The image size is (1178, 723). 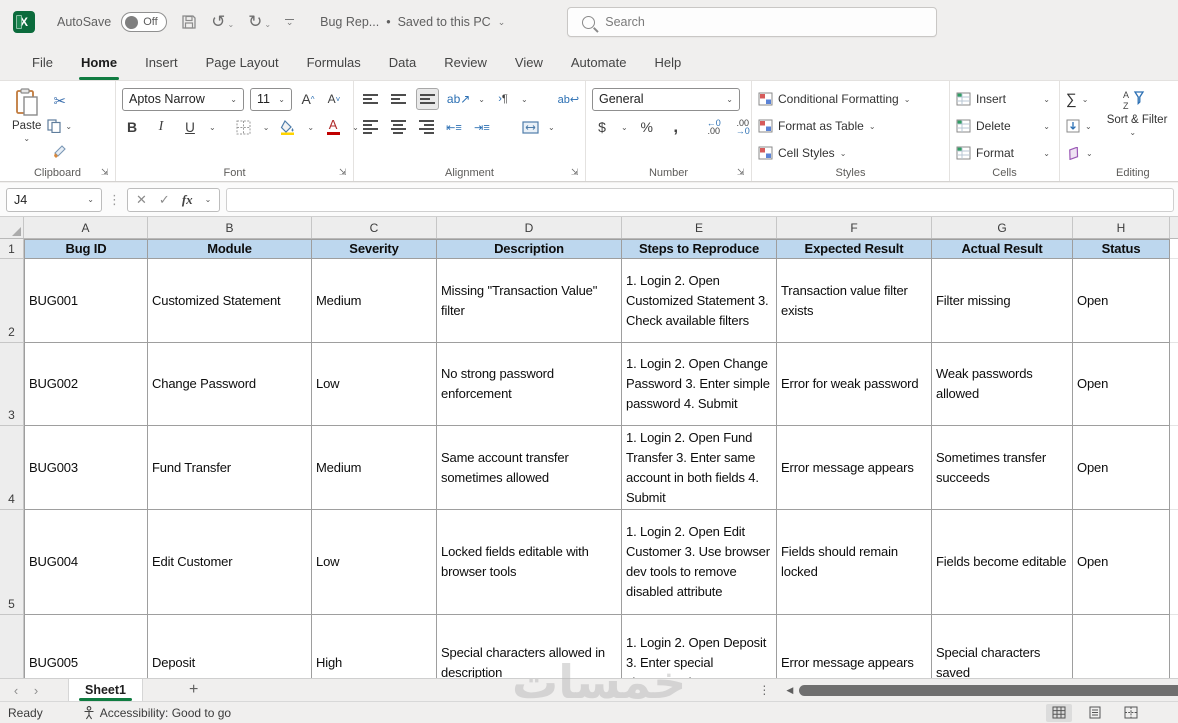 What do you see at coordinates (310, 127) in the screenshot?
I see `fill-color-chevron-icon: ⌄` at bounding box center [310, 127].